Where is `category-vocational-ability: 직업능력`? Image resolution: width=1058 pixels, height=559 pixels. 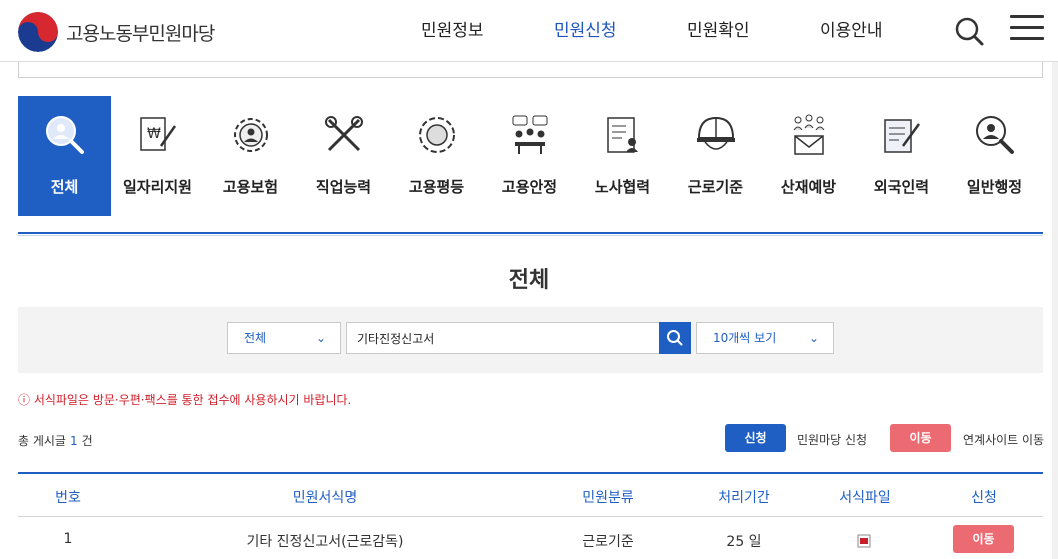
category-vocational-ability: 직업능력 is located at coordinates (343, 156).